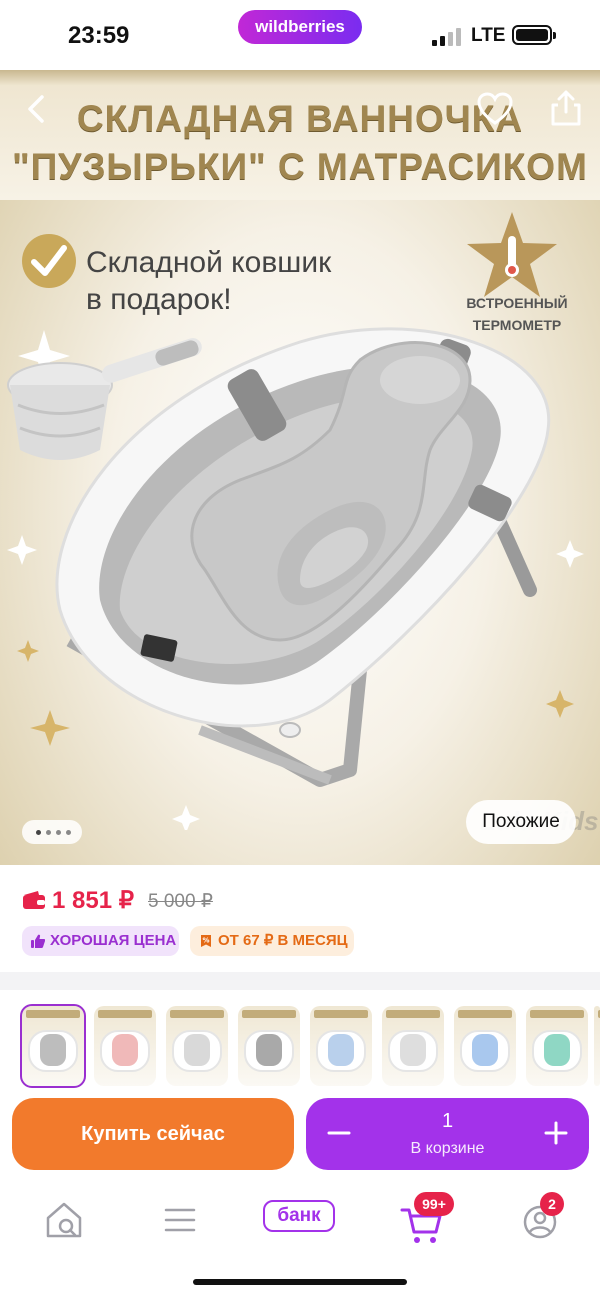  I want to click on home-search-icon, so click(64, 1220).